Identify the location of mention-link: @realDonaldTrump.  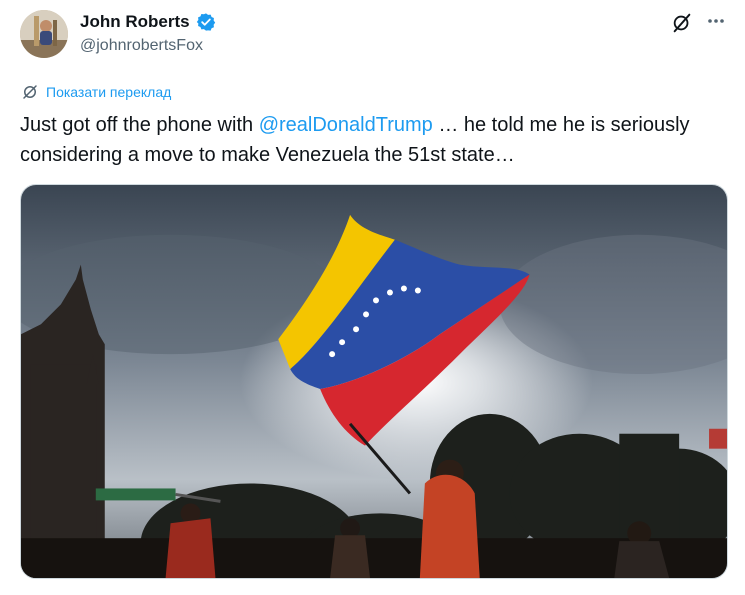
(346, 125).